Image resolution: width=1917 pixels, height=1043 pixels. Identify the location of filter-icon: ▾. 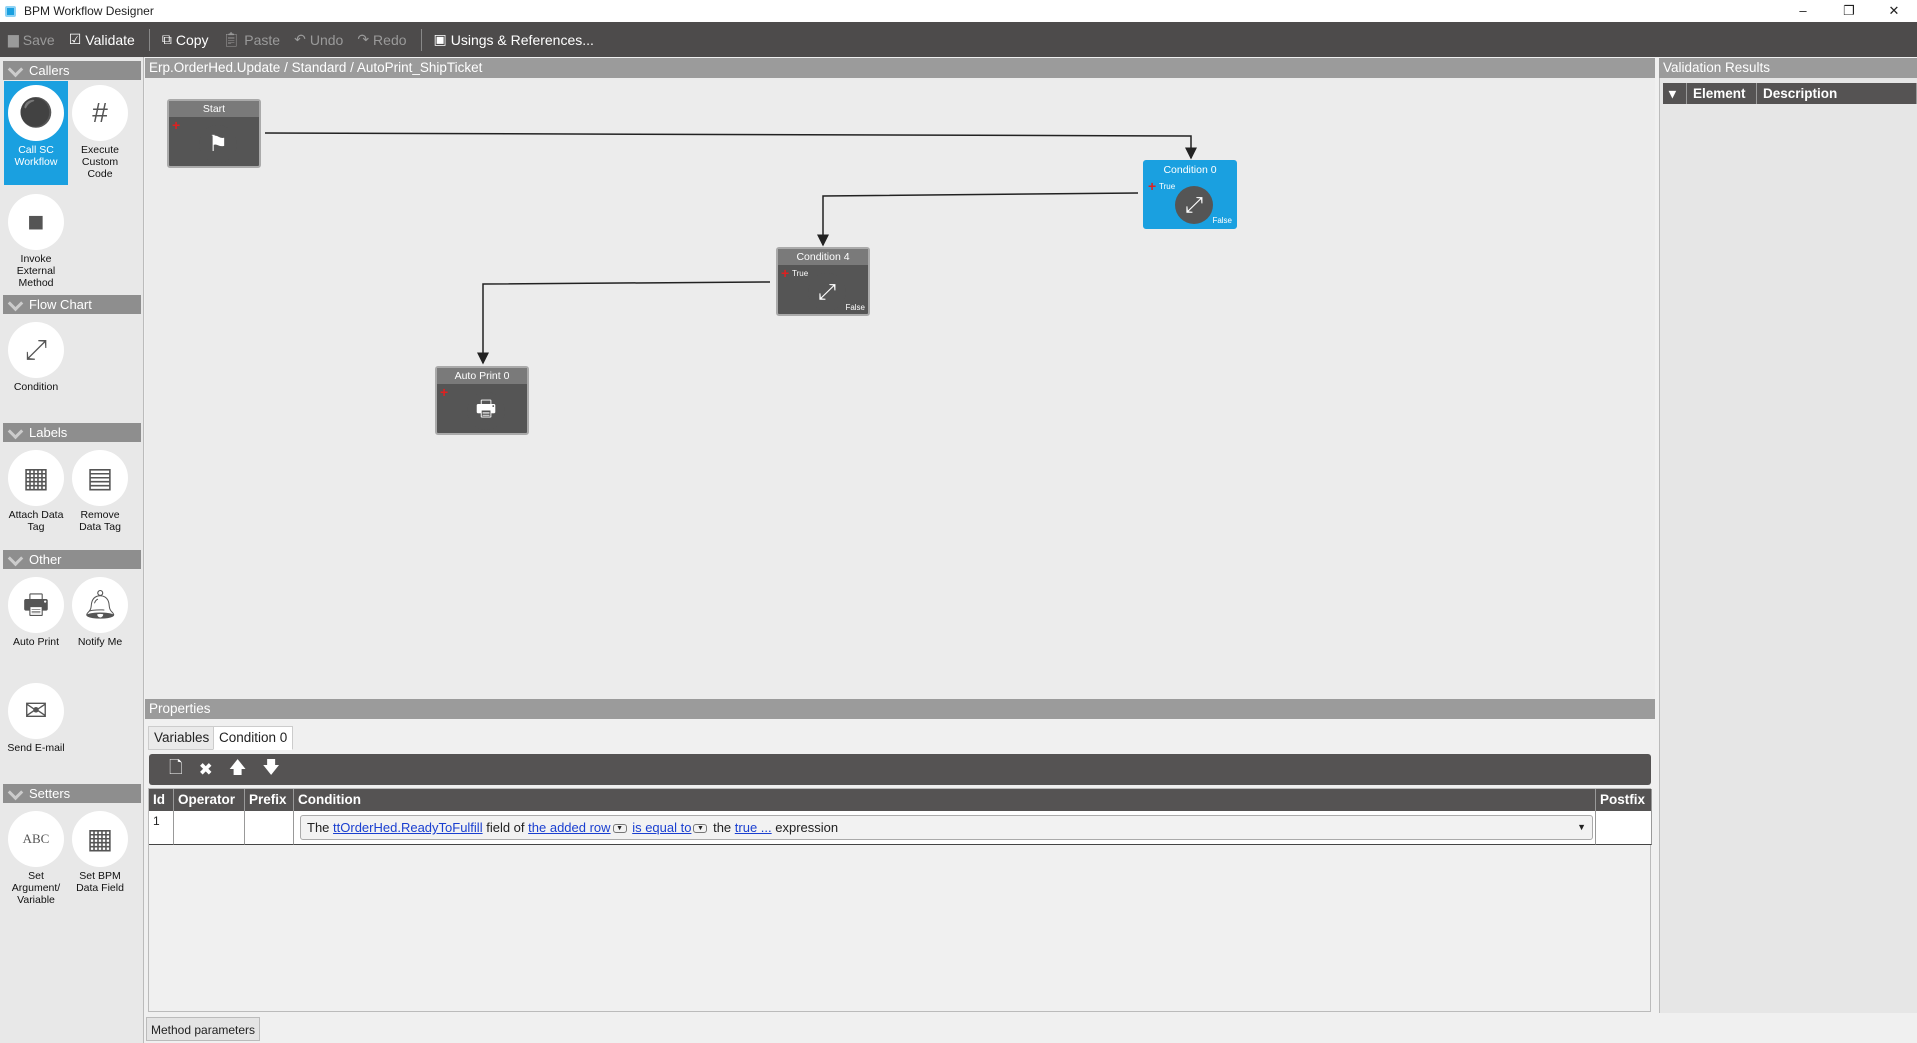
(1675, 93).